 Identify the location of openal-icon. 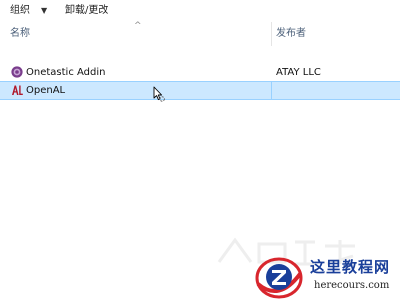
(17, 90).